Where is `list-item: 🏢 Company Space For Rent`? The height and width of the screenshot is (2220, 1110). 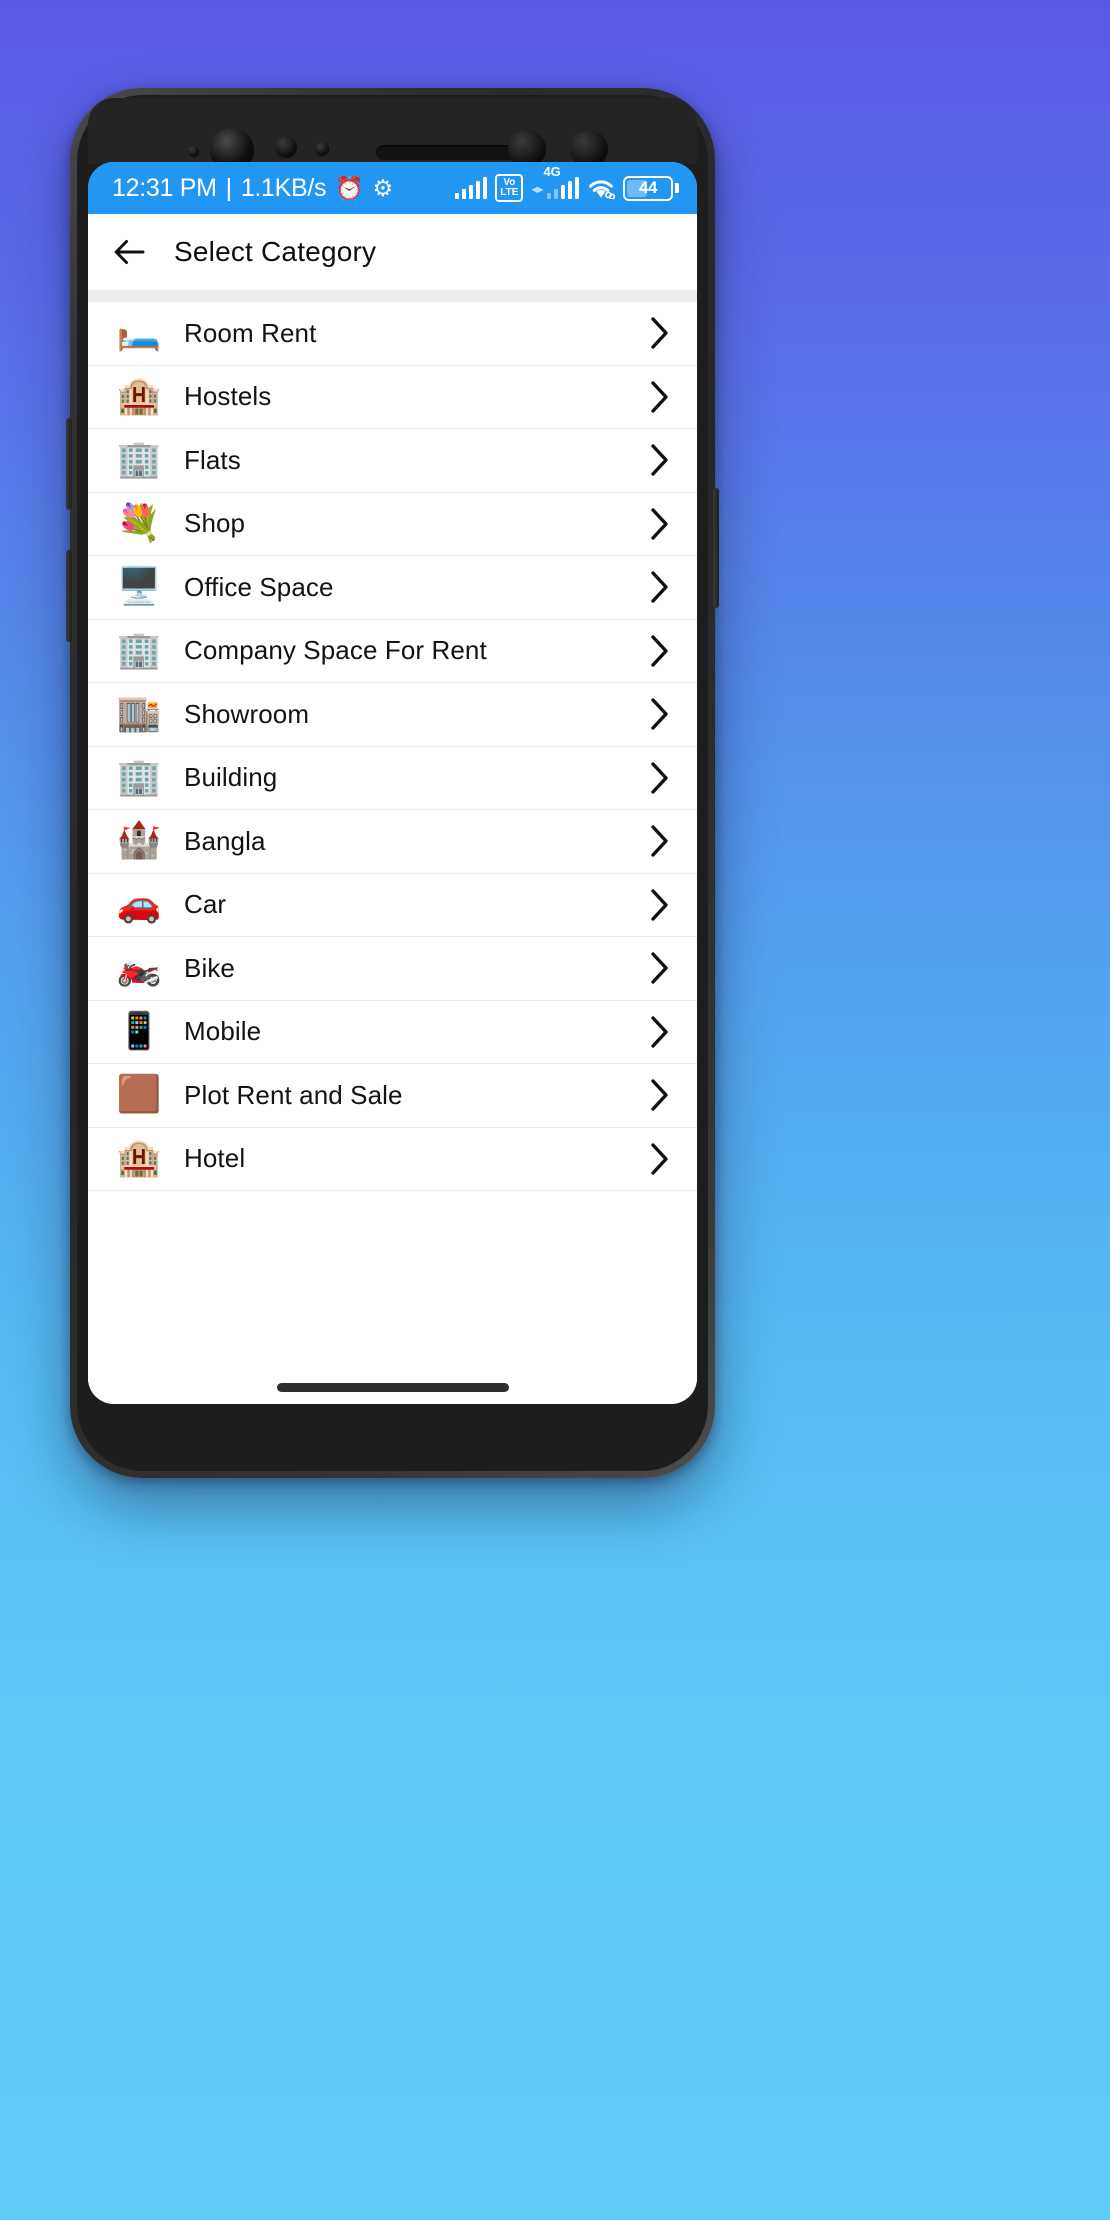
list-item: 🏢 Company Space For Rent is located at coordinates (392, 651).